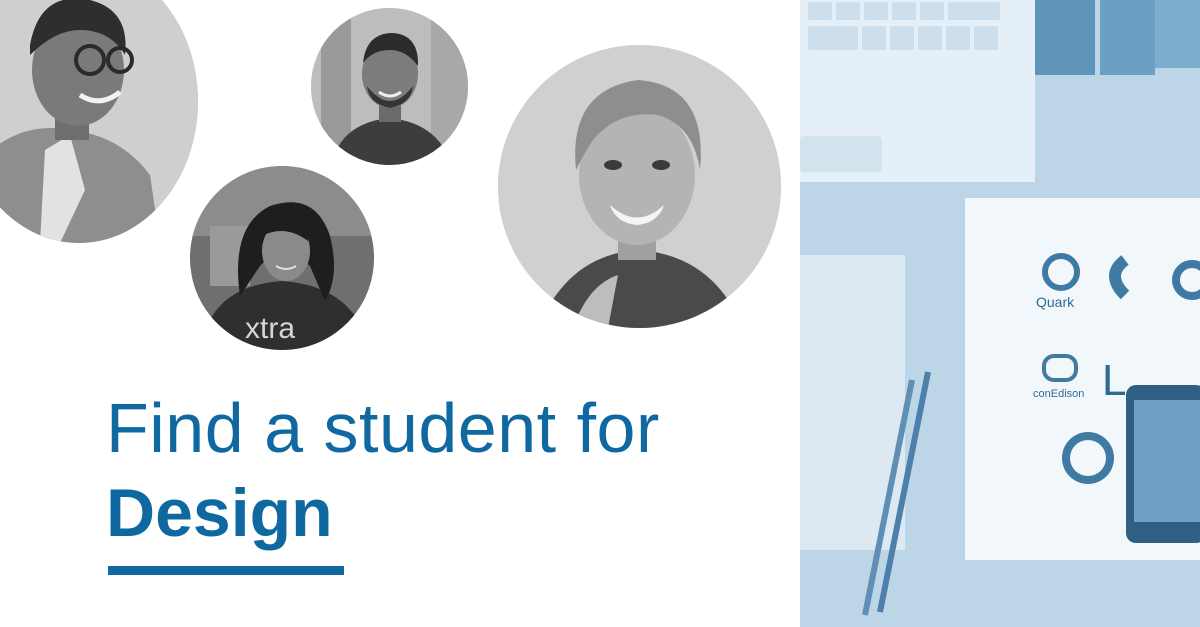 The image size is (1200, 627). I want to click on svg-text: xtra, so click(270, 328).